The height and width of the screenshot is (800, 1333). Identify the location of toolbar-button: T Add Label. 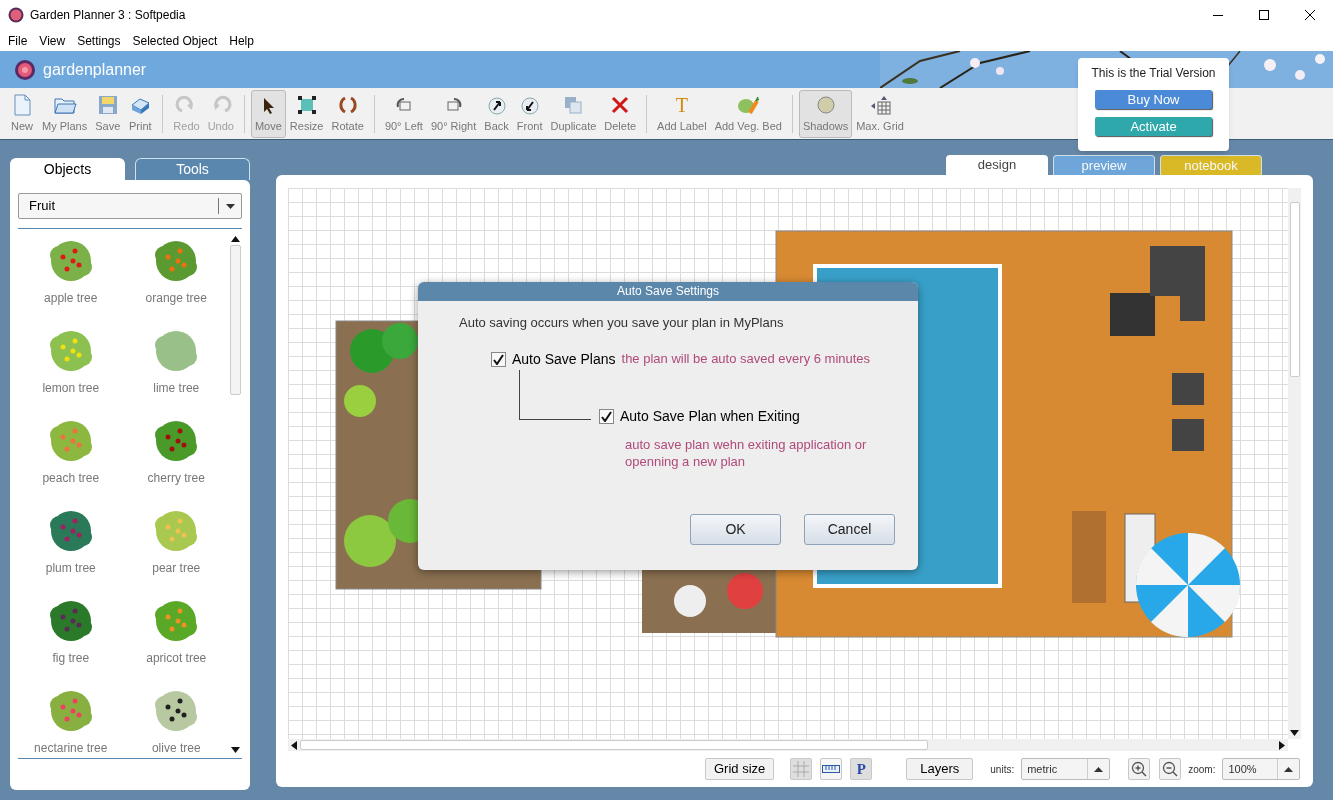
(682, 113).